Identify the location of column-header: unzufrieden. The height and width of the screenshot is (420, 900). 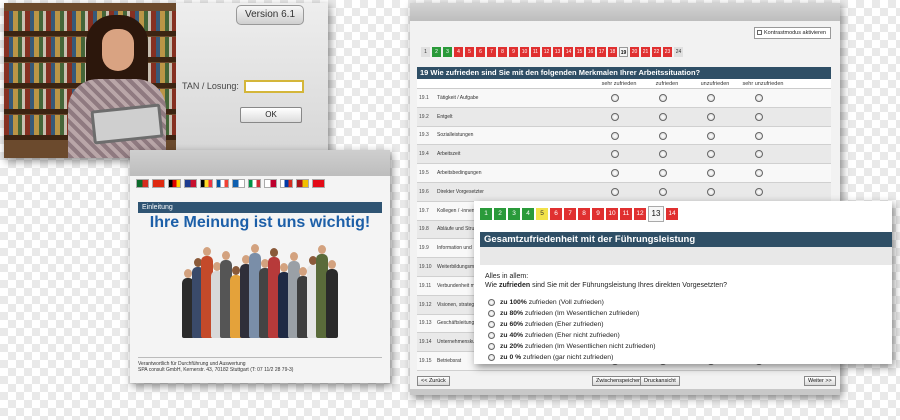
(715, 84).